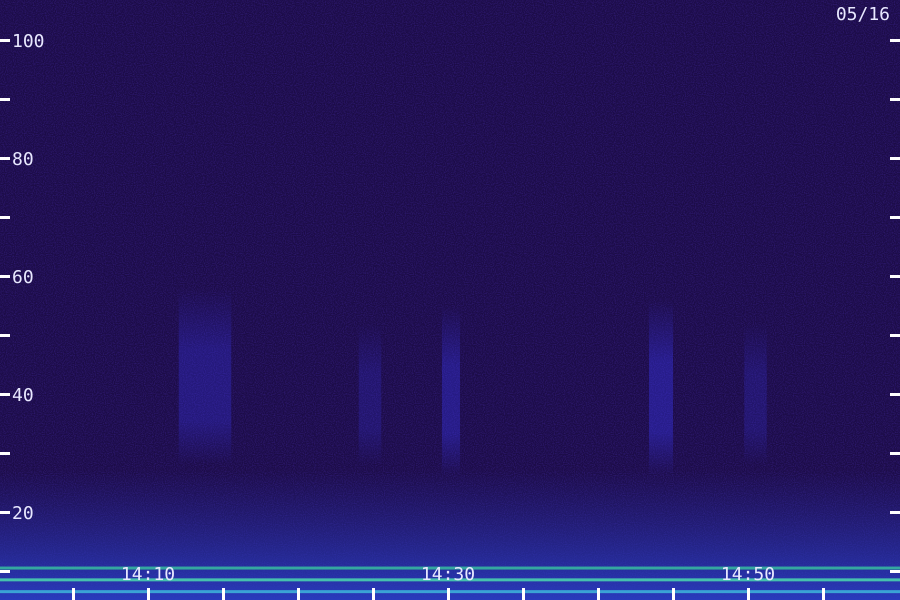  What do you see at coordinates (862, 14) in the screenshot?
I see `date-label: 05/16` at bounding box center [862, 14].